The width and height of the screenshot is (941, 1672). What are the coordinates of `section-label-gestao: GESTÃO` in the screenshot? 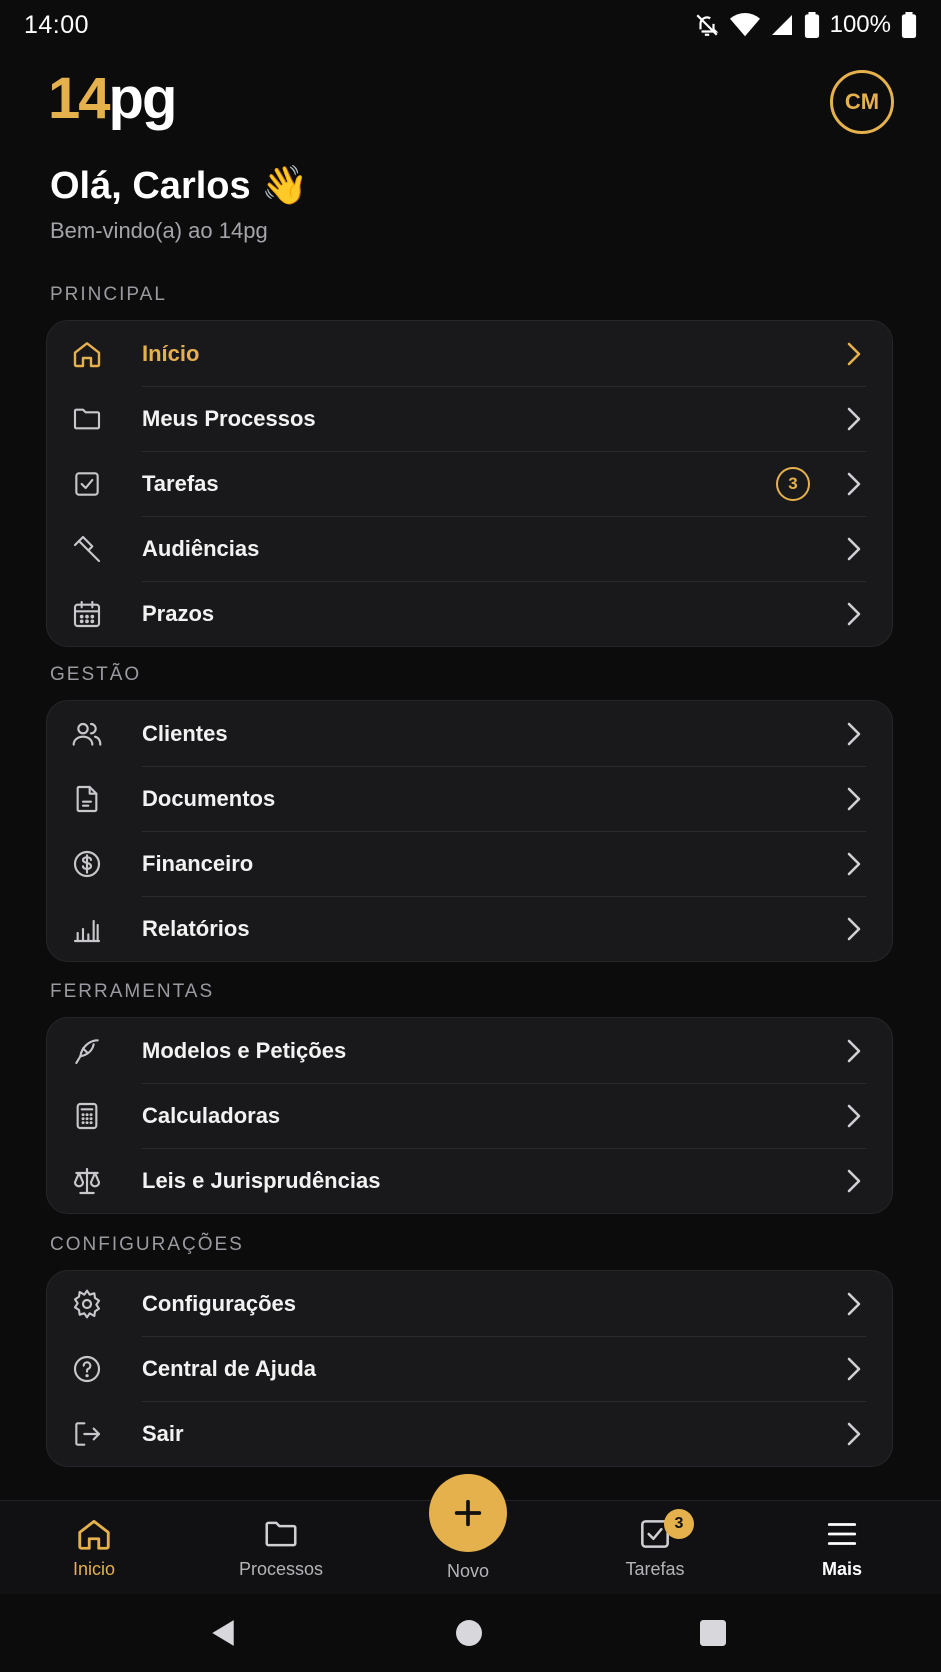 It's located at (96, 674).